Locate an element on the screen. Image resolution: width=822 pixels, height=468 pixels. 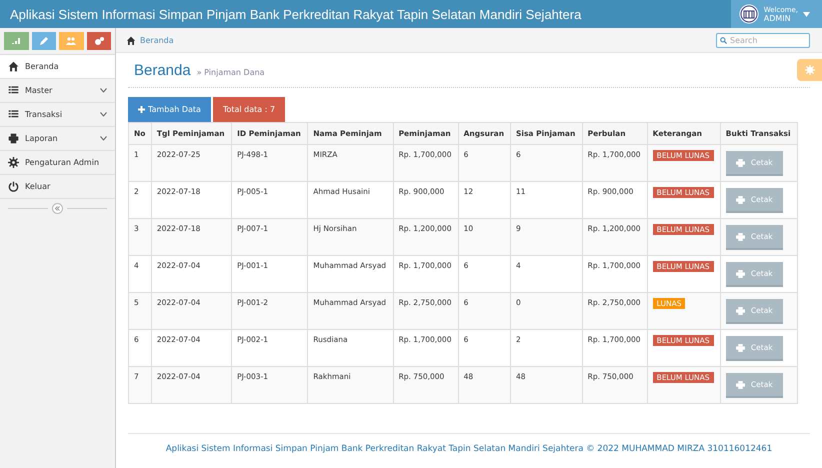
signal-icon is located at coordinates (16, 41).